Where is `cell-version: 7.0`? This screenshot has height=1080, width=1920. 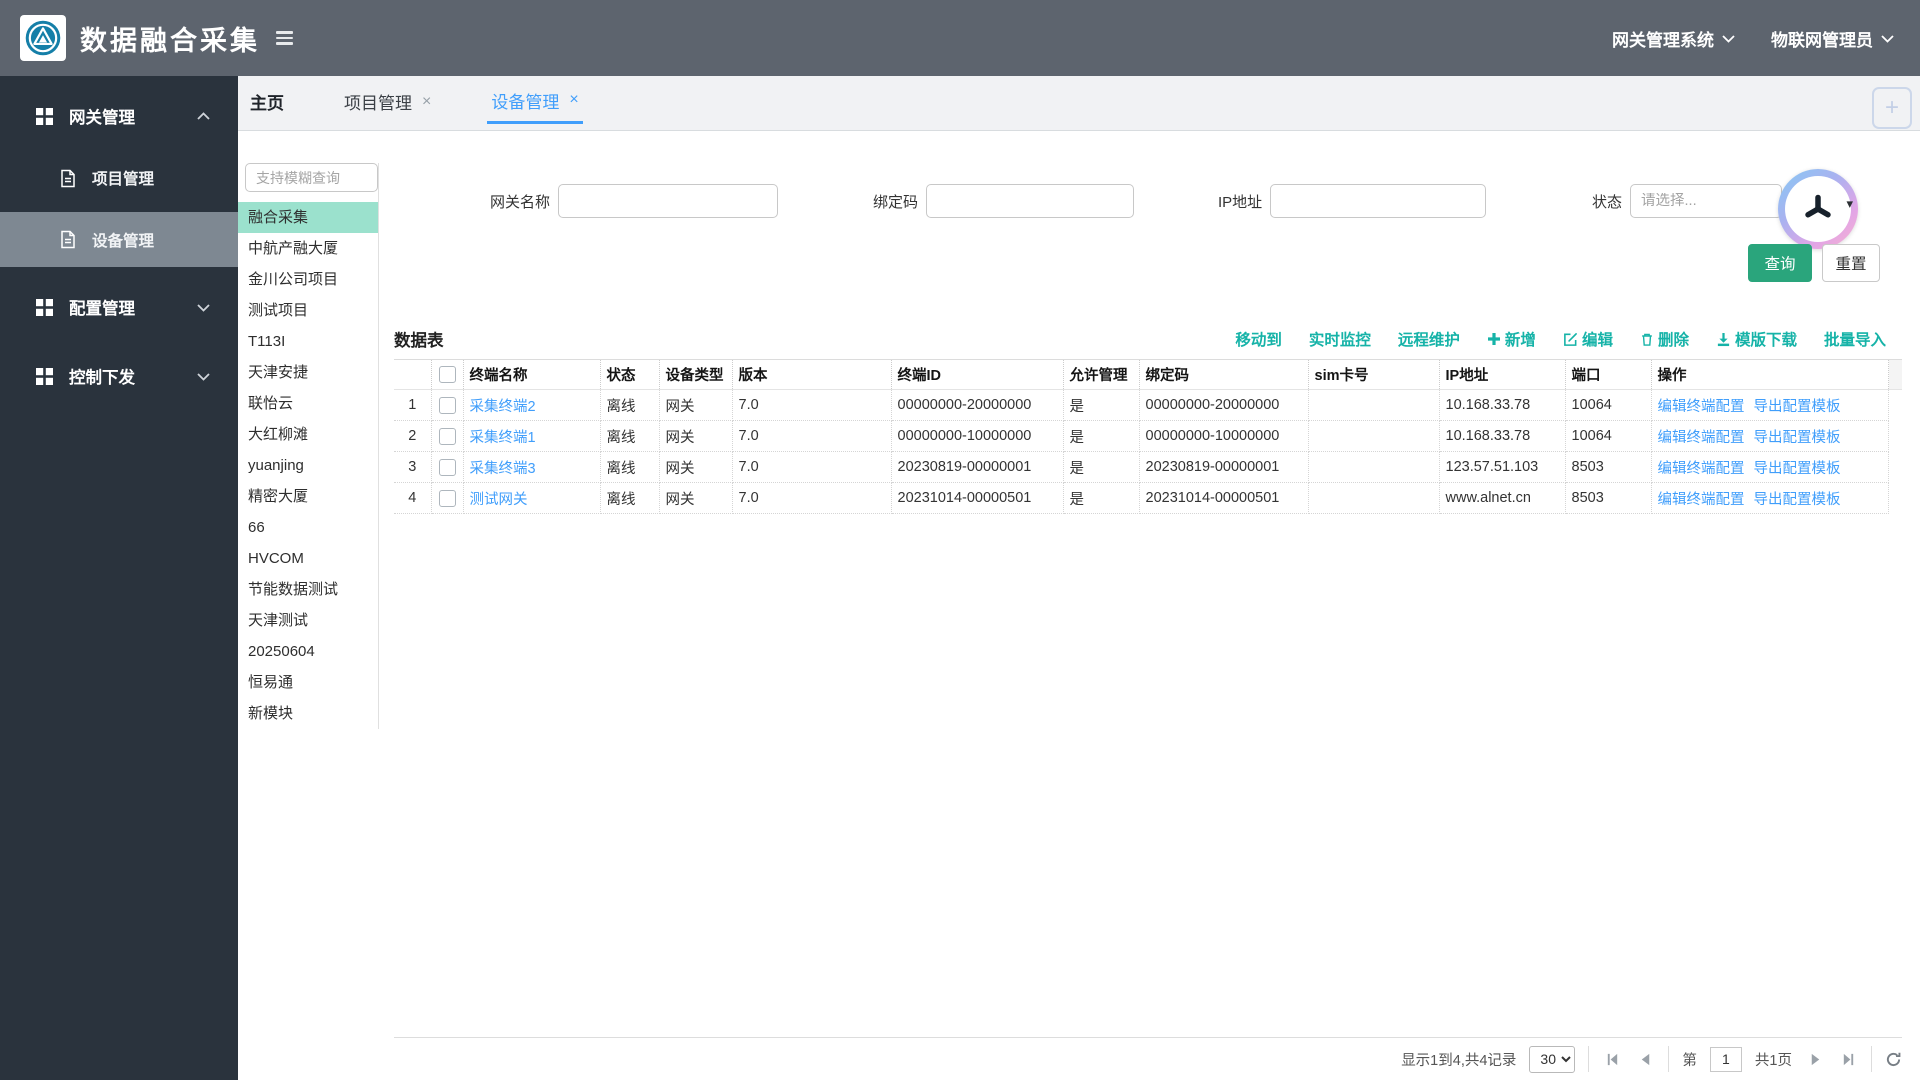
cell-version: 7.0 is located at coordinates (812, 467).